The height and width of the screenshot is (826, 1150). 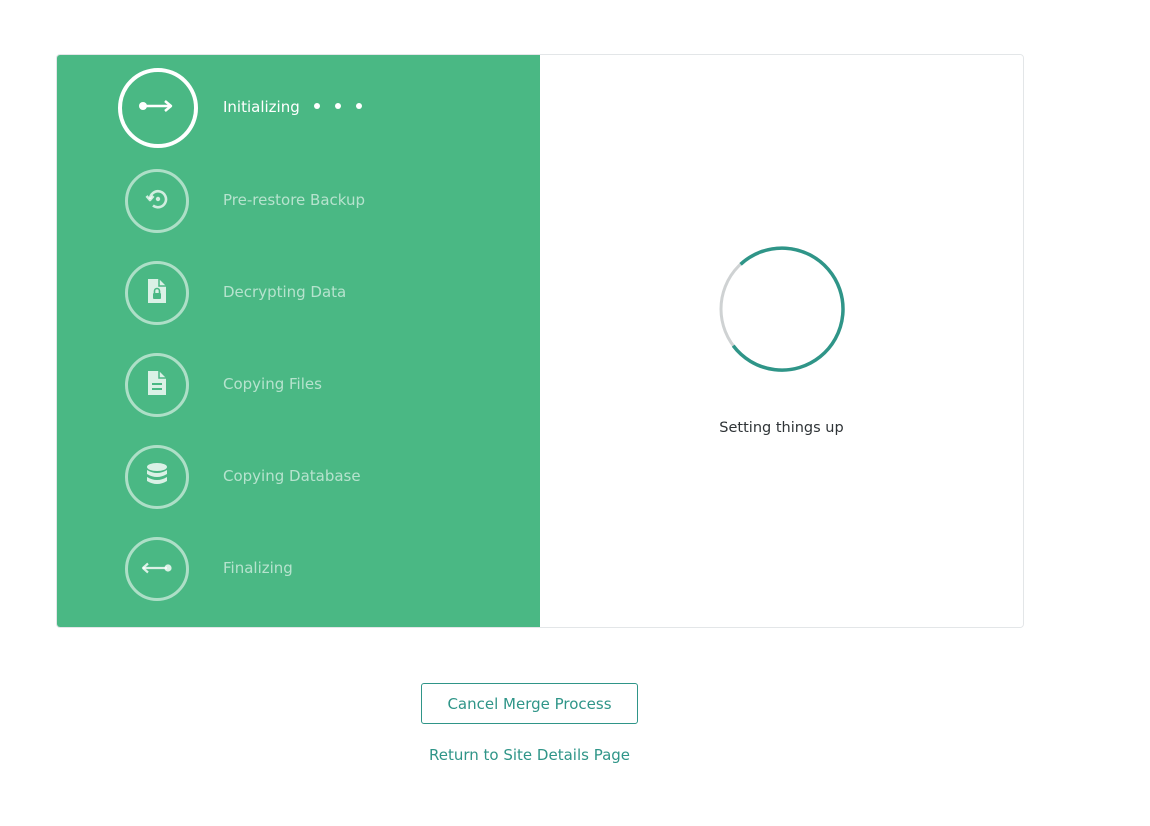 What do you see at coordinates (285, 292) in the screenshot?
I see `step-label-decrypting-data: Decrypting Data` at bounding box center [285, 292].